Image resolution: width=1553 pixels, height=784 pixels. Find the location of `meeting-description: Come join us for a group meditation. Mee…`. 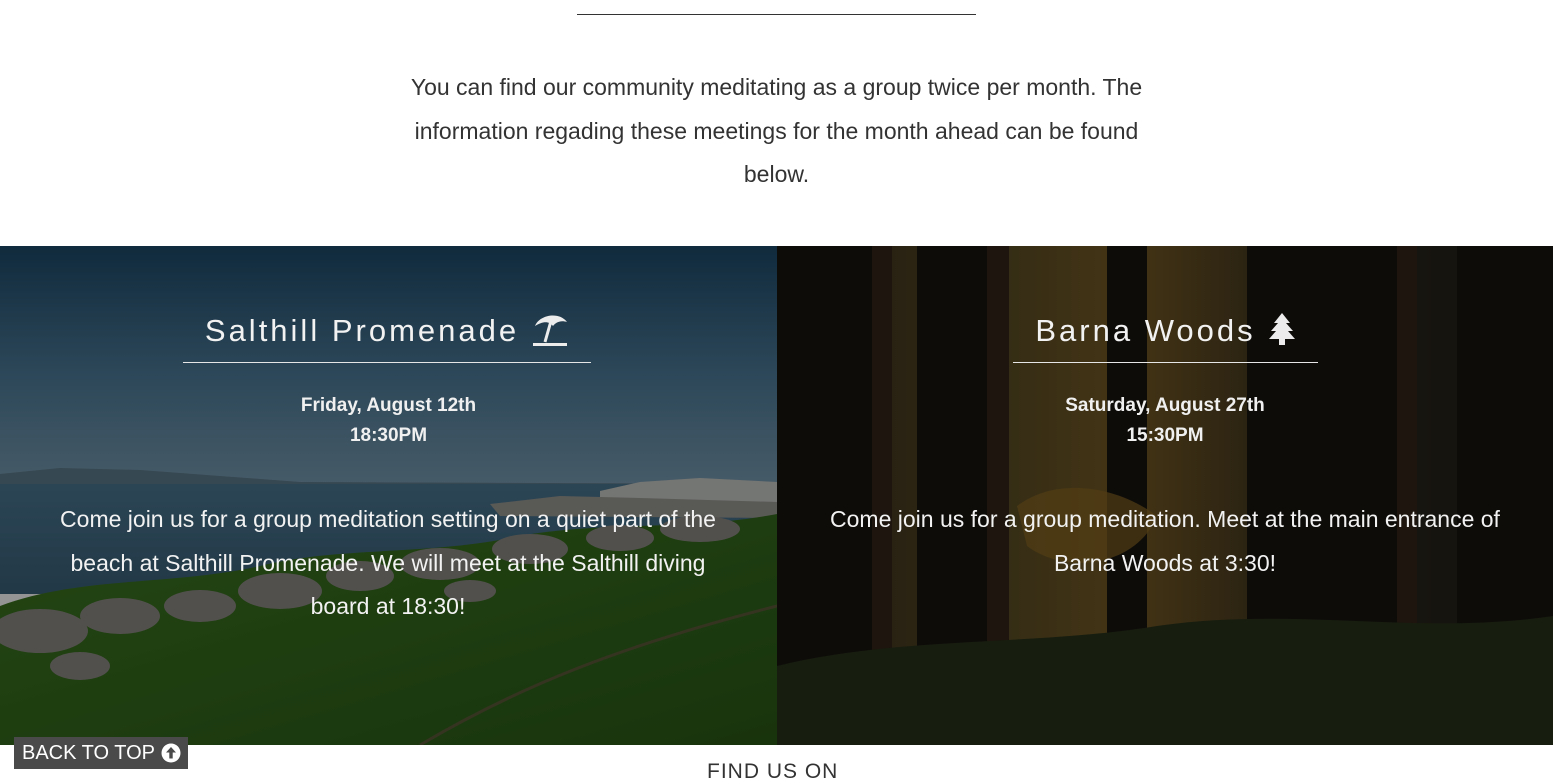

meeting-description: Come join us for a group meditation. Mee… is located at coordinates (1165, 541).